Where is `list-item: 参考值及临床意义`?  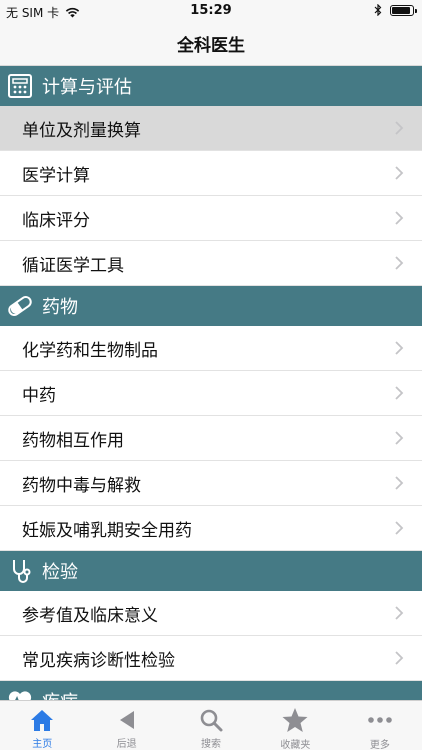 list-item: 参考值及临床意义 is located at coordinates (211, 613).